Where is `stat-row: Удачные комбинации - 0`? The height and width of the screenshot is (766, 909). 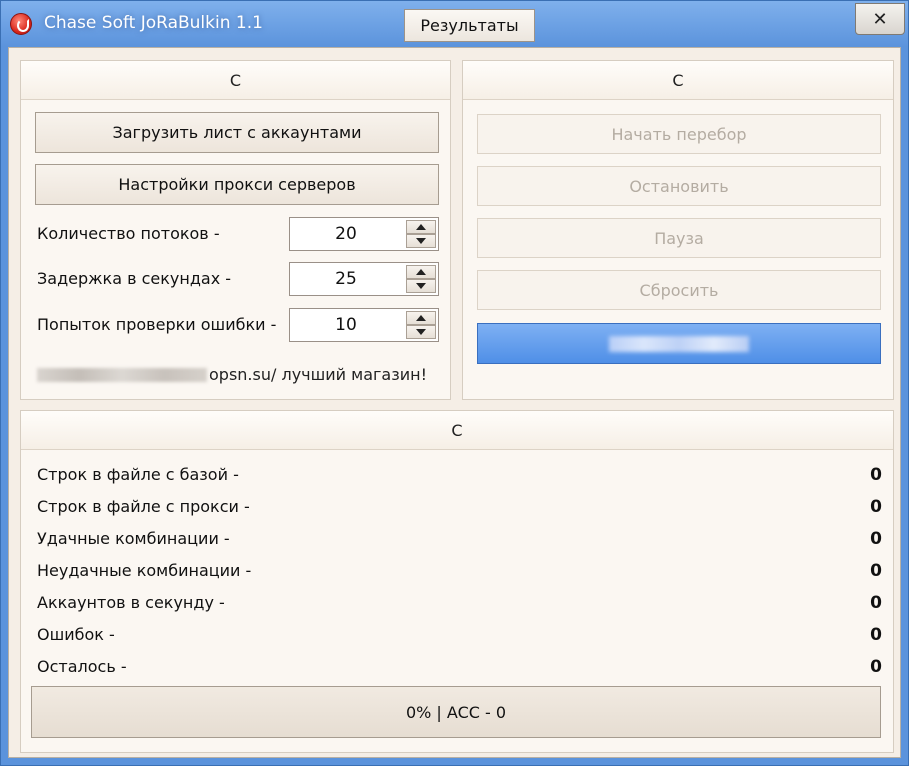
stat-row: Удачные комбинации - 0 is located at coordinates (459, 541).